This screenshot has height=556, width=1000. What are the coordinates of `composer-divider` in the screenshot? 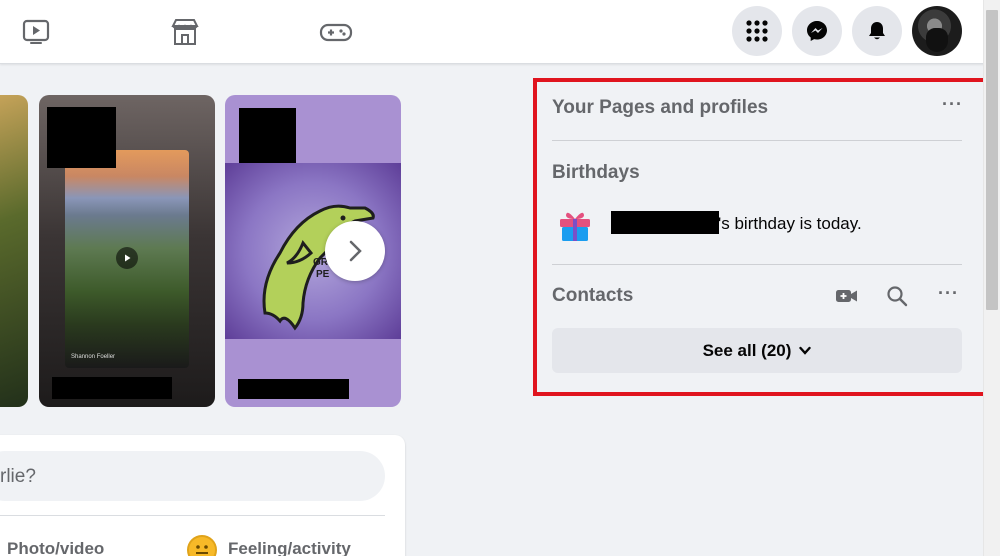 It's located at (192, 515).